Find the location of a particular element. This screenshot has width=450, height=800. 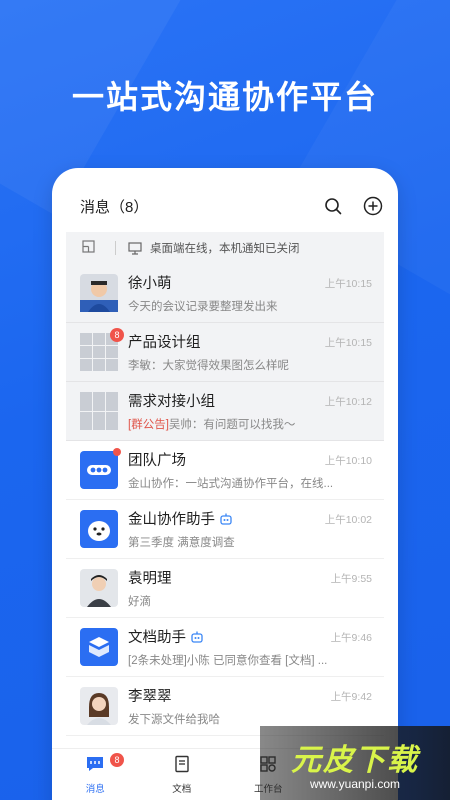

top-bar: 消息（8） is located at coordinates (225, 200).